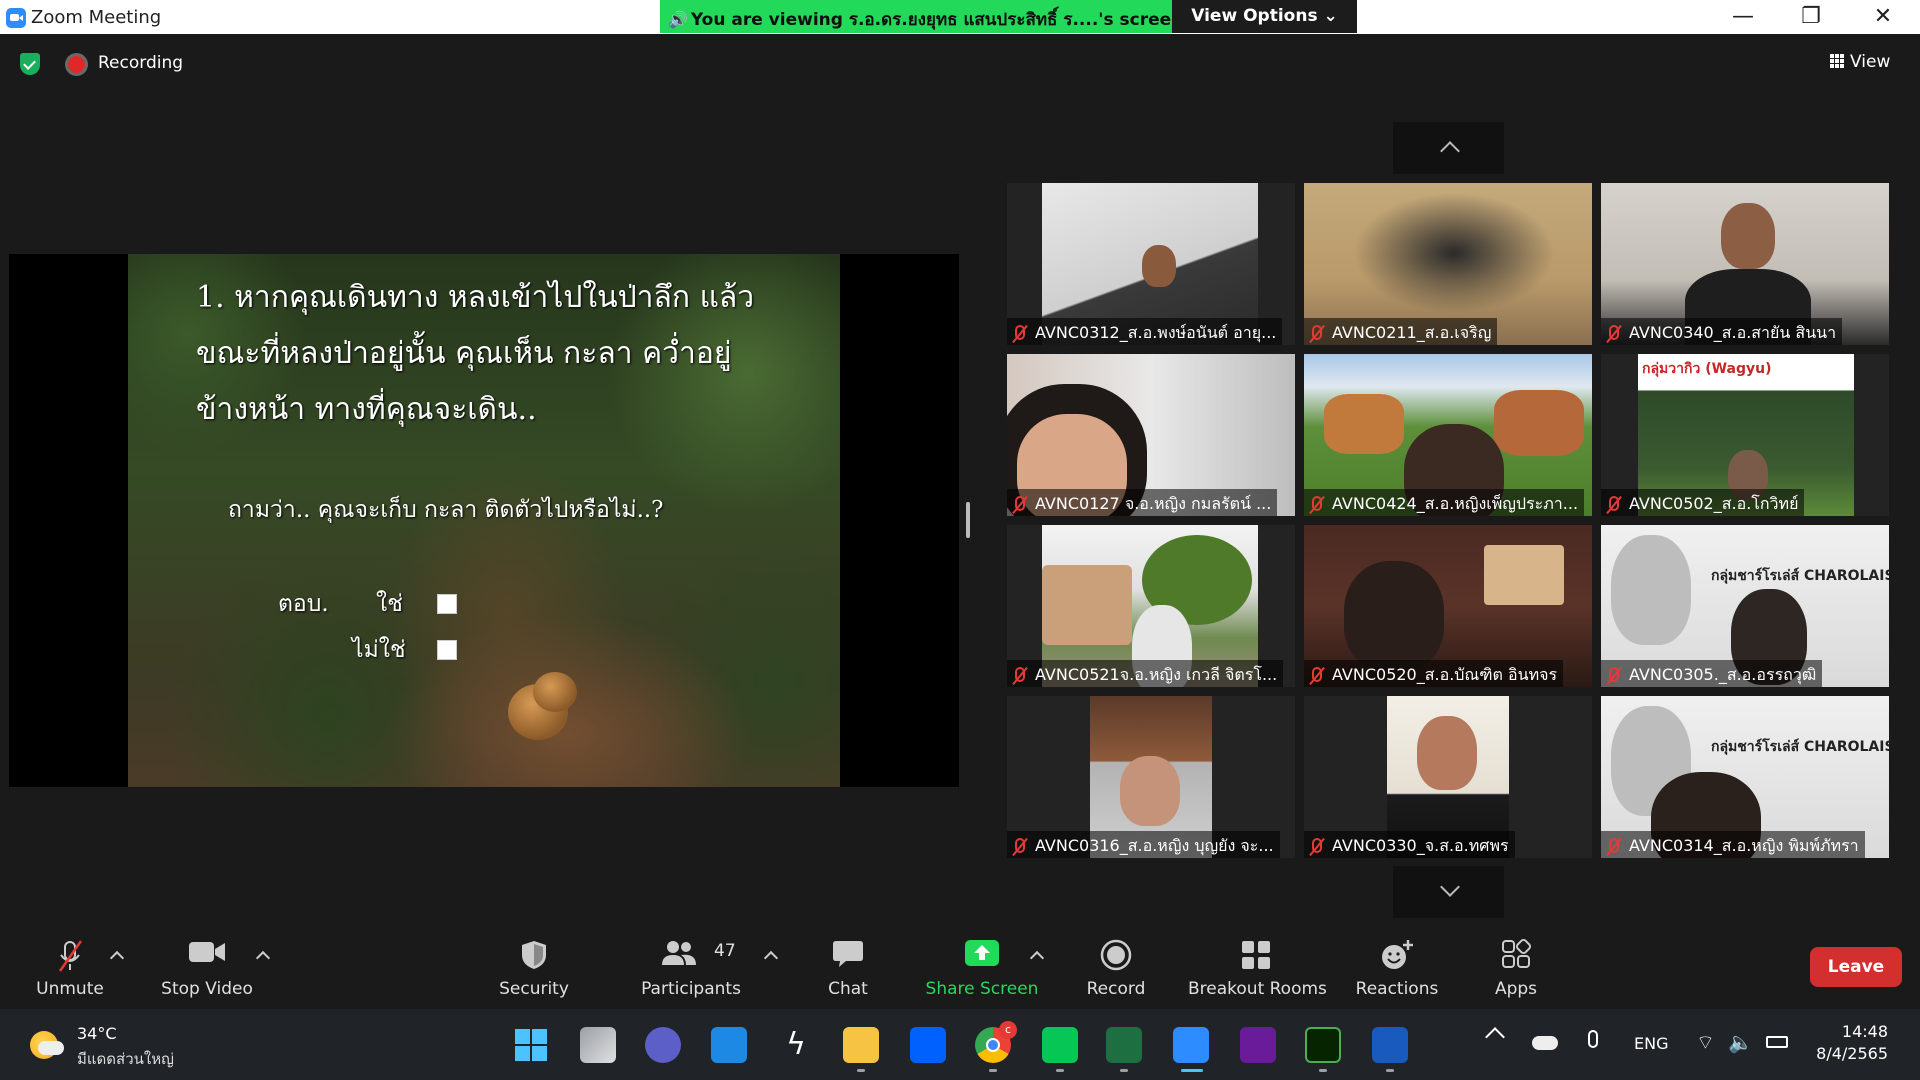 Image resolution: width=1920 pixels, height=1080 pixels. What do you see at coordinates (1448, 606) in the screenshot?
I see `participant-tile: AVNC0520_ส.อ.บัณฑิต อินทจร` at bounding box center [1448, 606].